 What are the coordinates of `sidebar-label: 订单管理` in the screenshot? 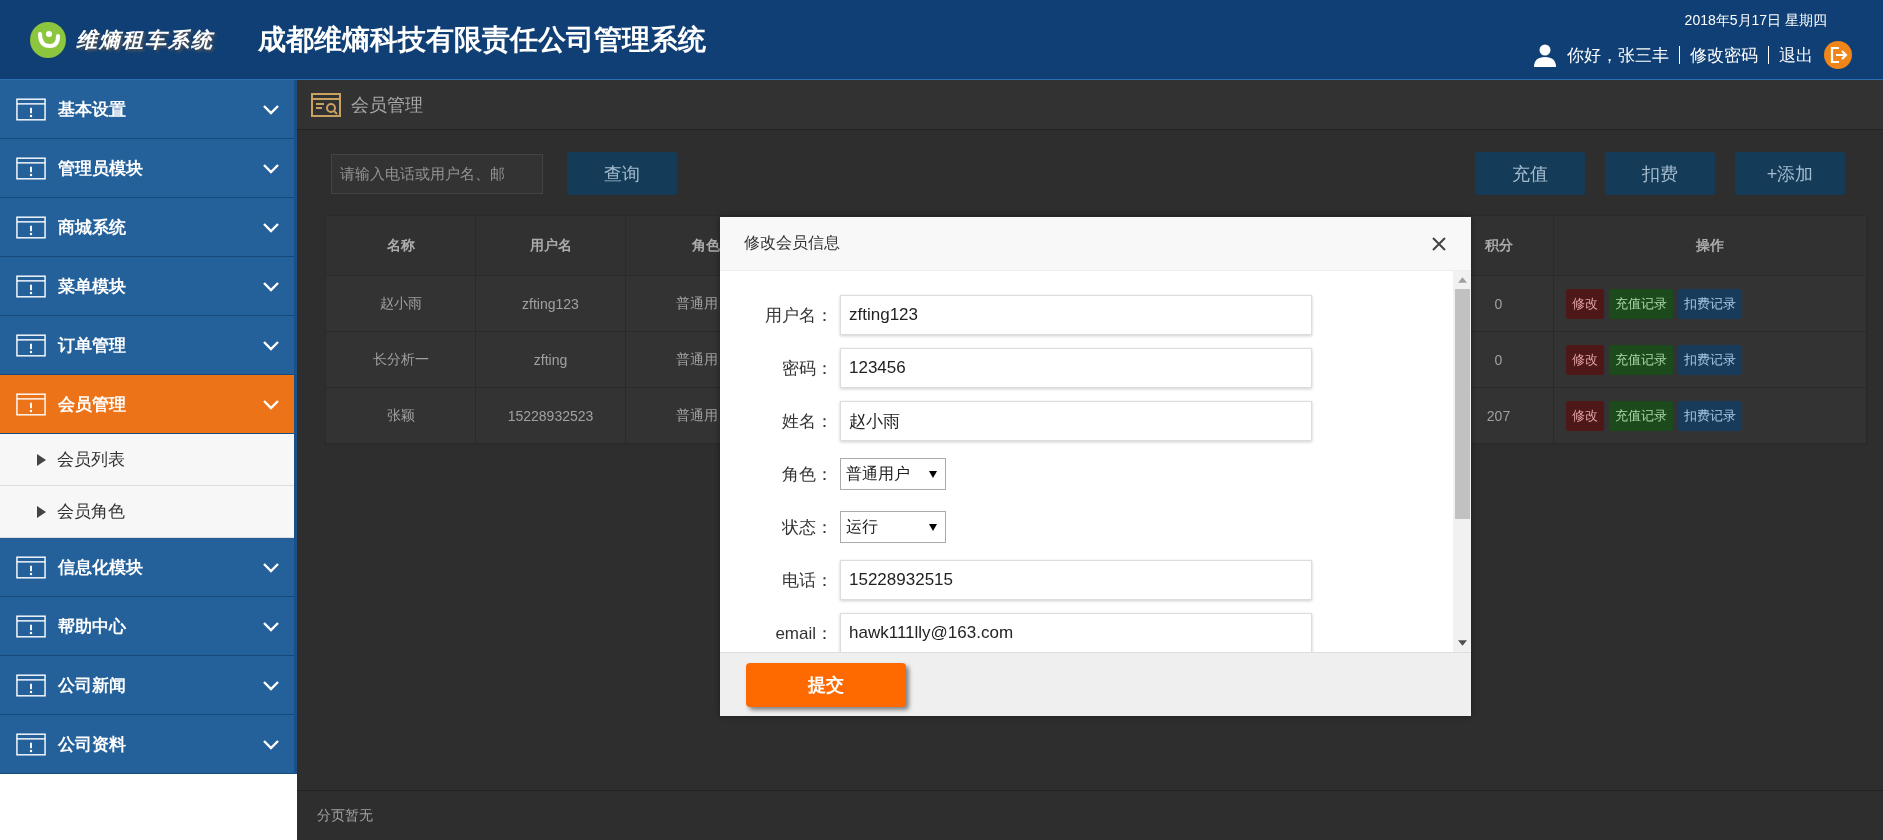 It's located at (92, 345).